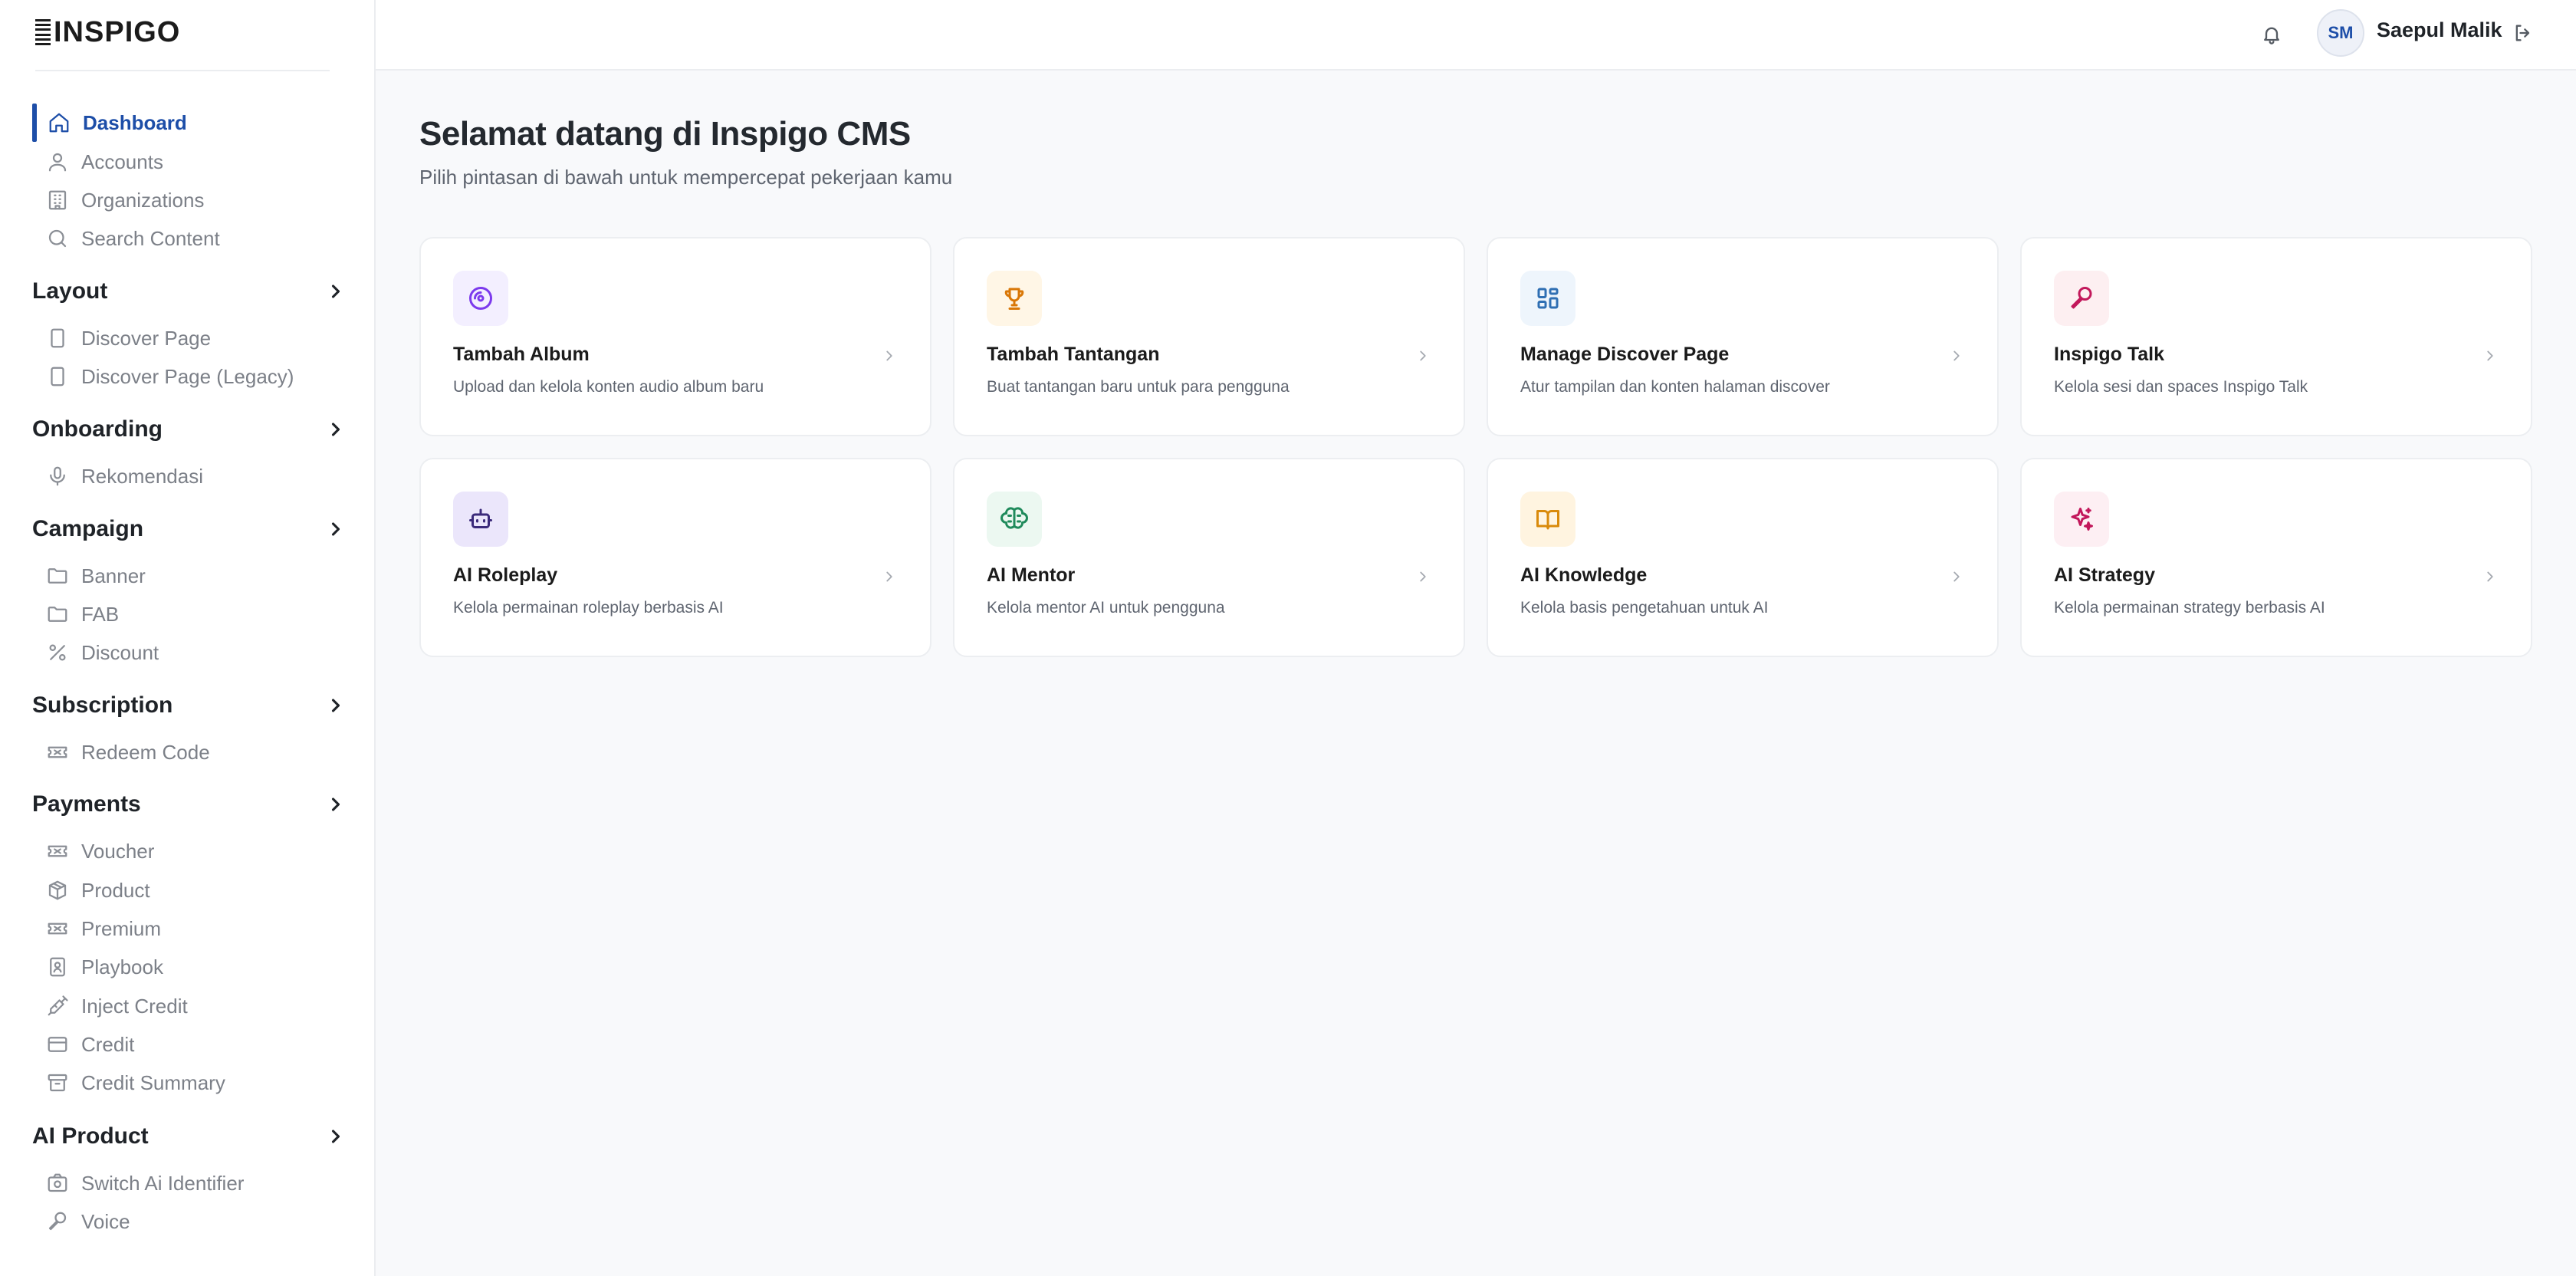  What do you see at coordinates (98, 429) in the screenshot?
I see `section-label: Onboarding` at bounding box center [98, 429].